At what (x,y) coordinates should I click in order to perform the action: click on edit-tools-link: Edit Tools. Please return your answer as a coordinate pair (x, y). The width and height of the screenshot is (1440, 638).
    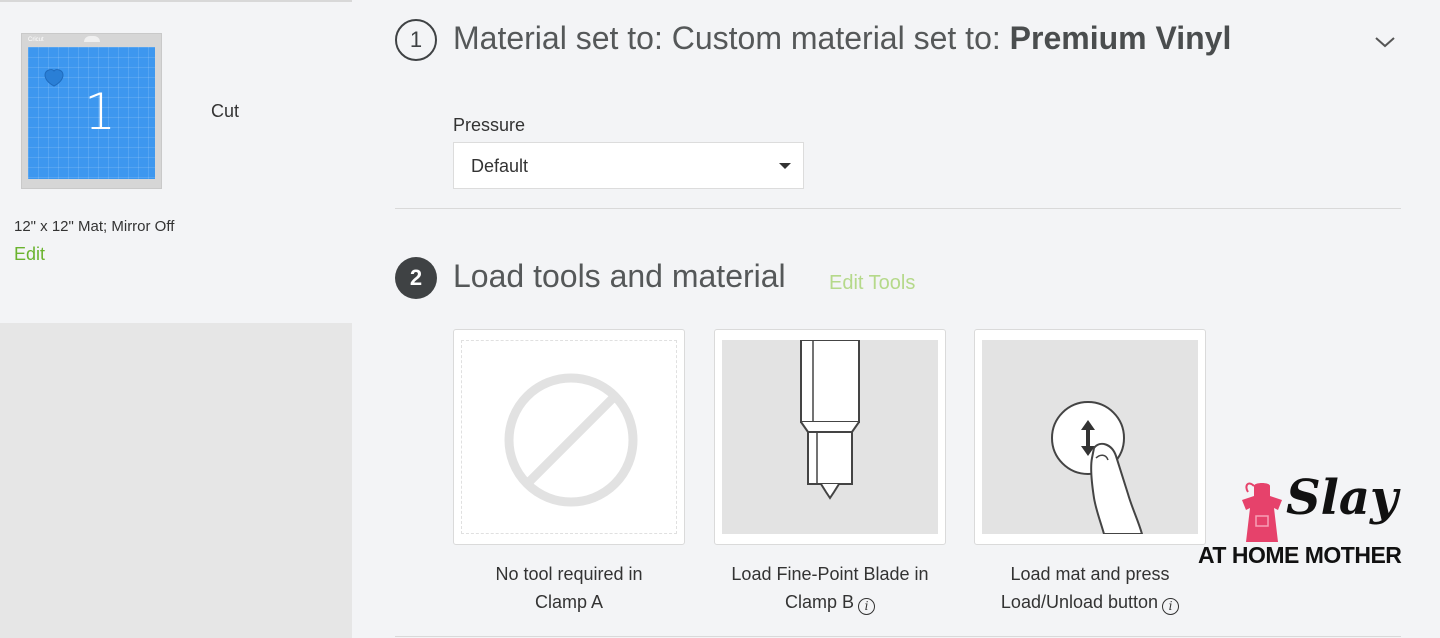
    Looking at the image, I should click on (872, 283).